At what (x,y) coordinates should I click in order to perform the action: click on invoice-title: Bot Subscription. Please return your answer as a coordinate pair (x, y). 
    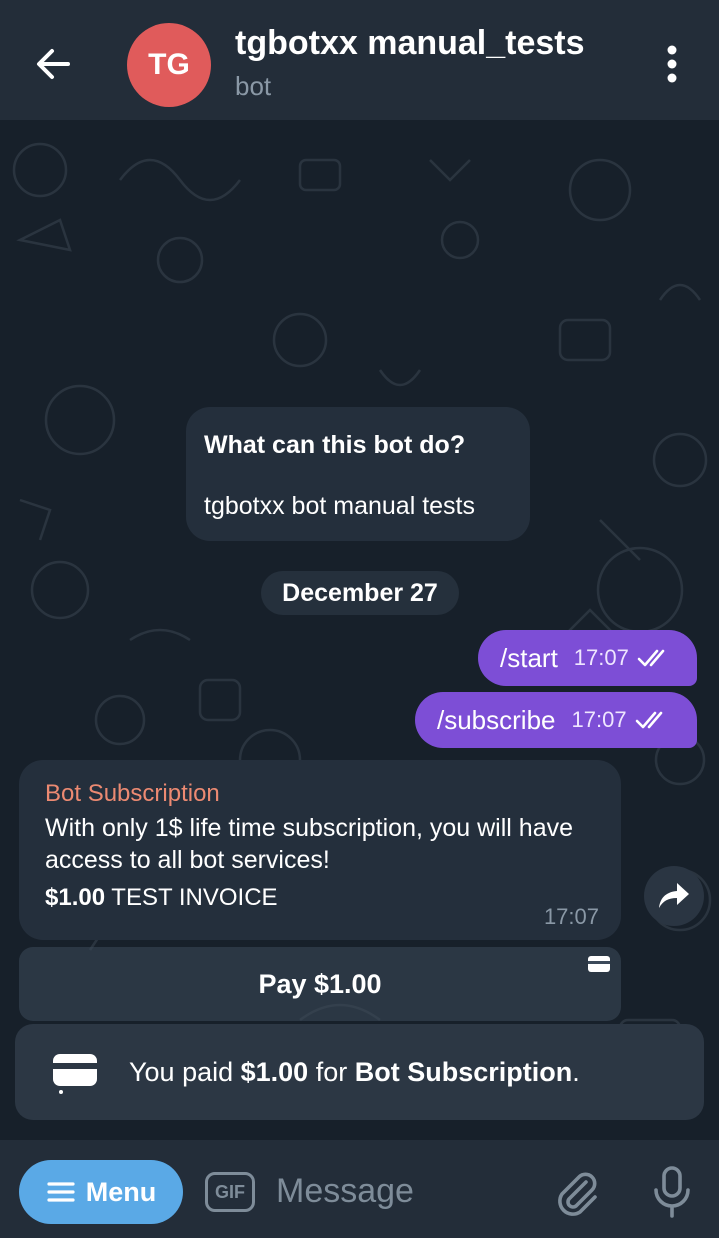
    Looking at the image, I should click on (132, 793).